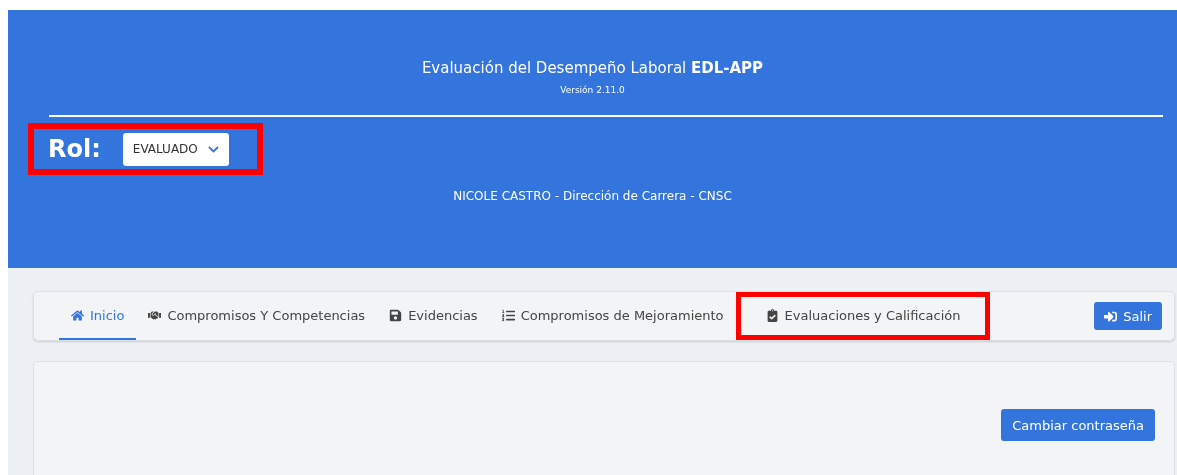  Describe the element at coordinates (863, 316) in the screenshot. I see `nav-tab: Evaluaciones y Calificación` at that location.